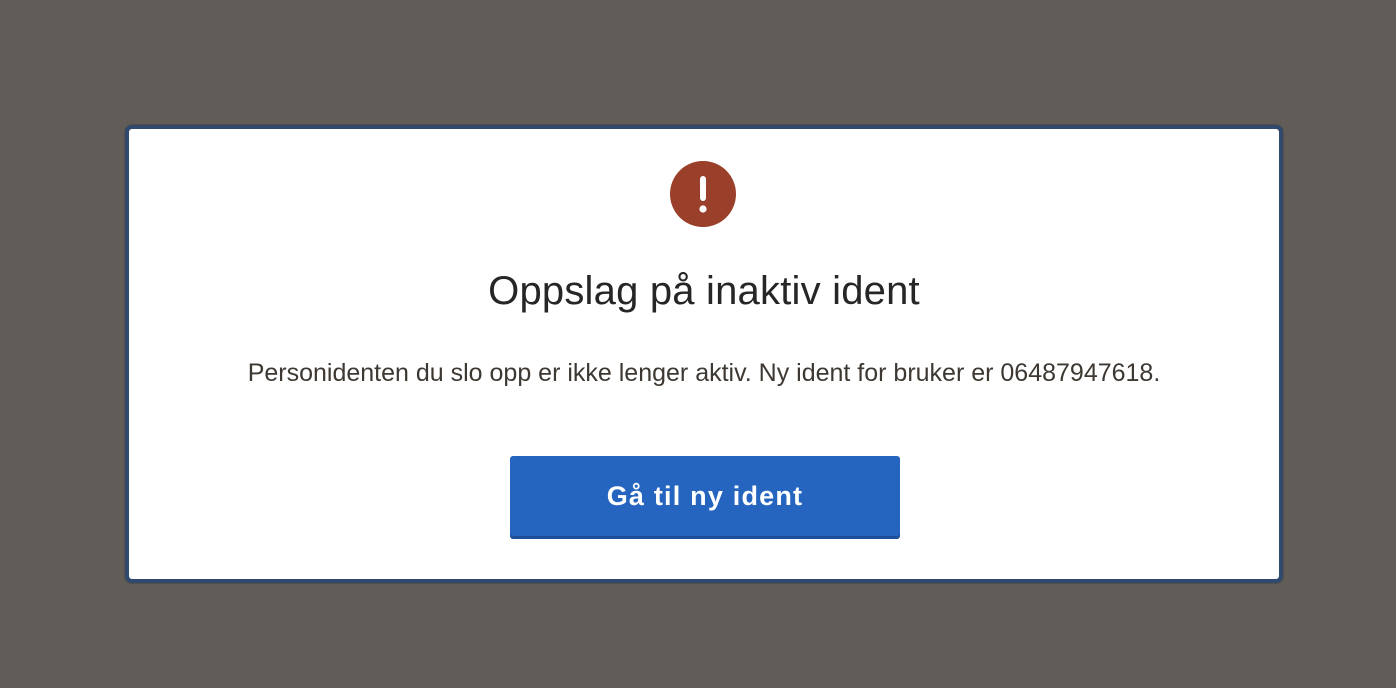 The width and height of the screenshot is (1396, 688). What do you see at coordinates (705, 496) in the screenshot?
I see `go-to-new-ident-button: Gå til ny ident` at bounding box center [705, 496].